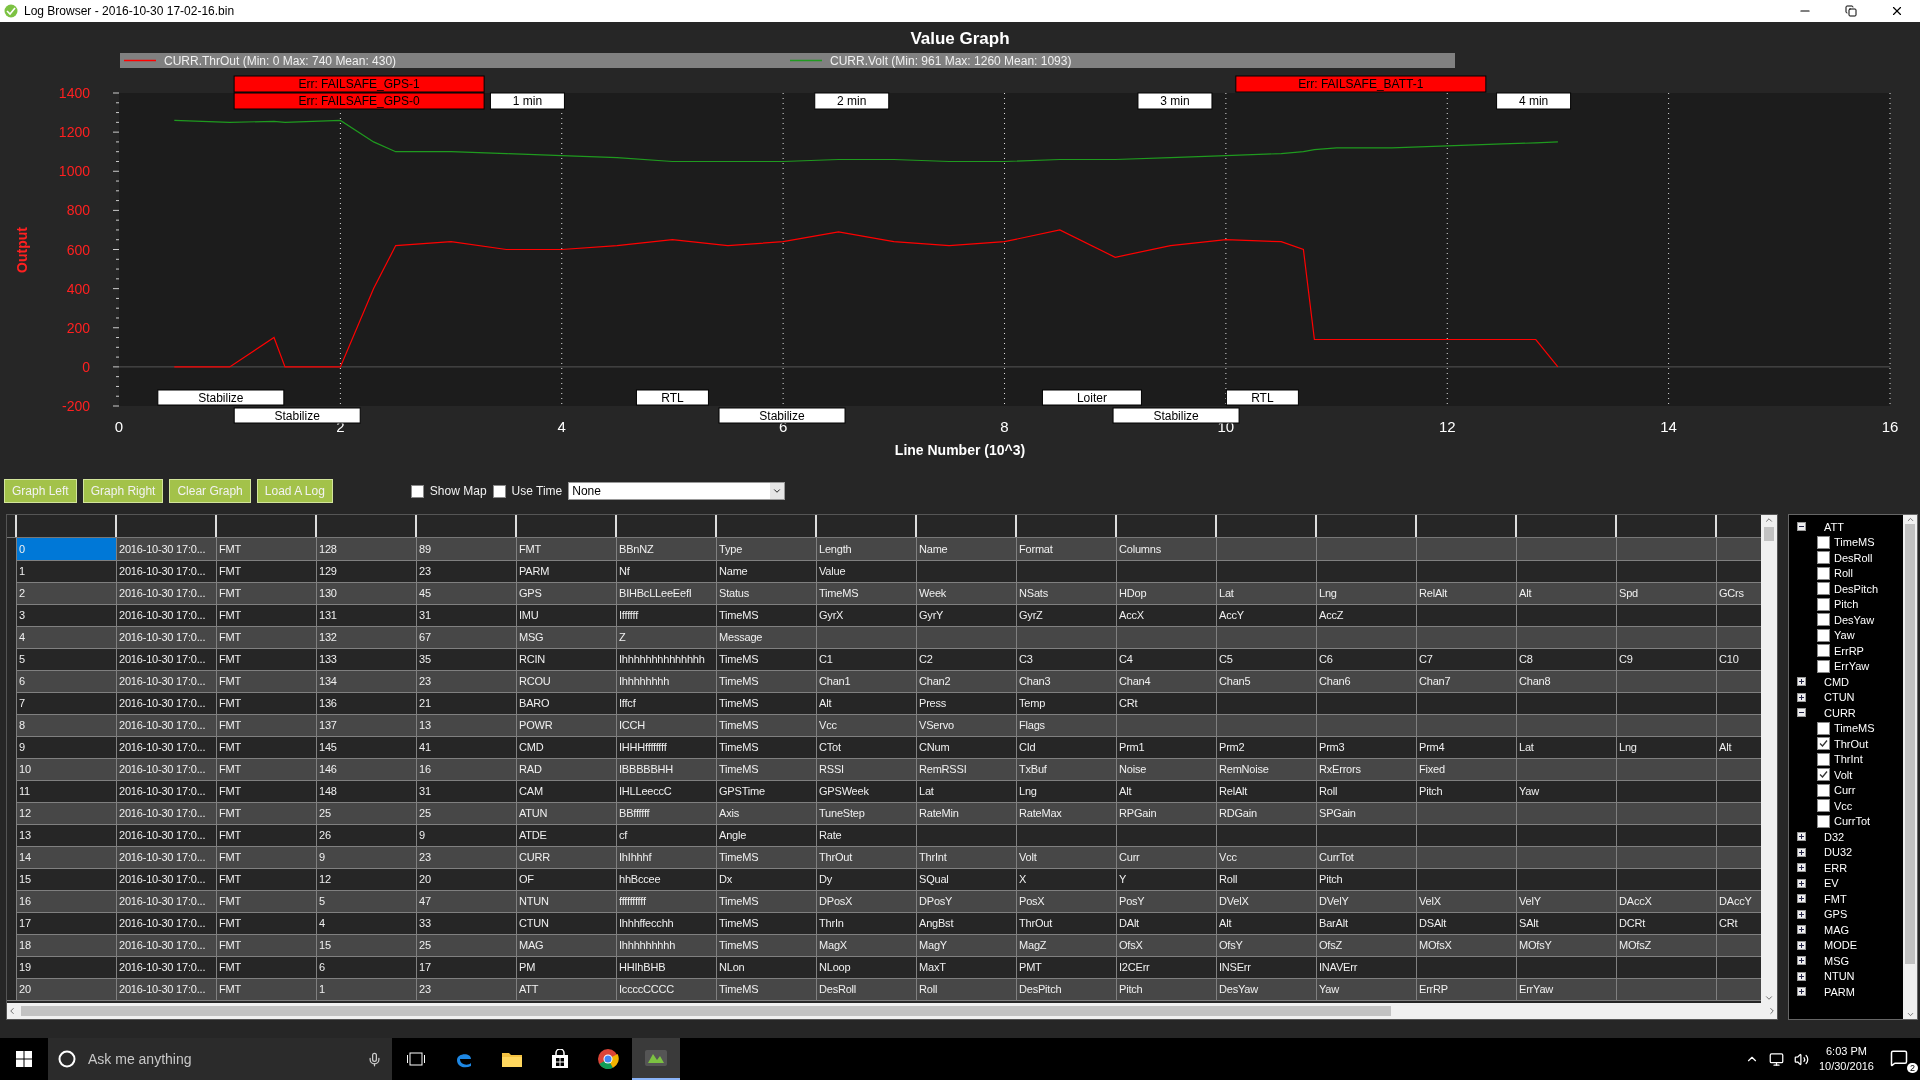  What do you see at coordinates (1831, 883) in the screenshot?
I see `tree-item: EV` at bounding box center [1831, 883].